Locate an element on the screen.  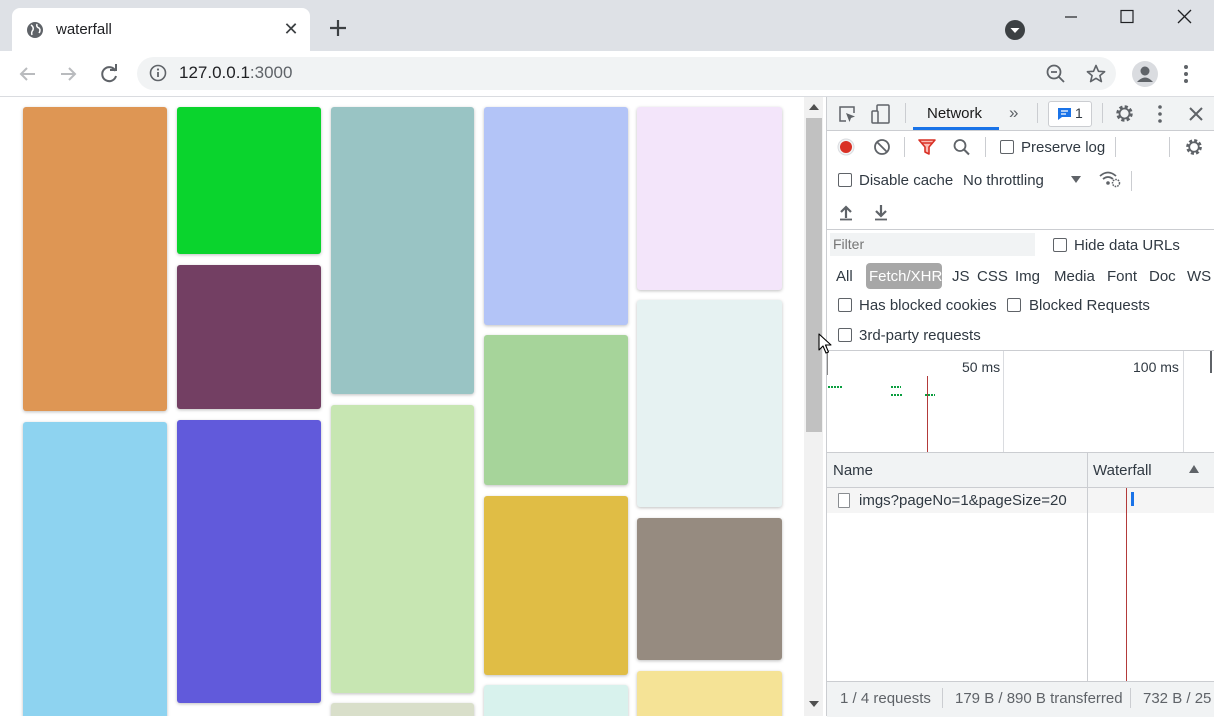
inspect-element-icon is located at coordinates (847, 114).